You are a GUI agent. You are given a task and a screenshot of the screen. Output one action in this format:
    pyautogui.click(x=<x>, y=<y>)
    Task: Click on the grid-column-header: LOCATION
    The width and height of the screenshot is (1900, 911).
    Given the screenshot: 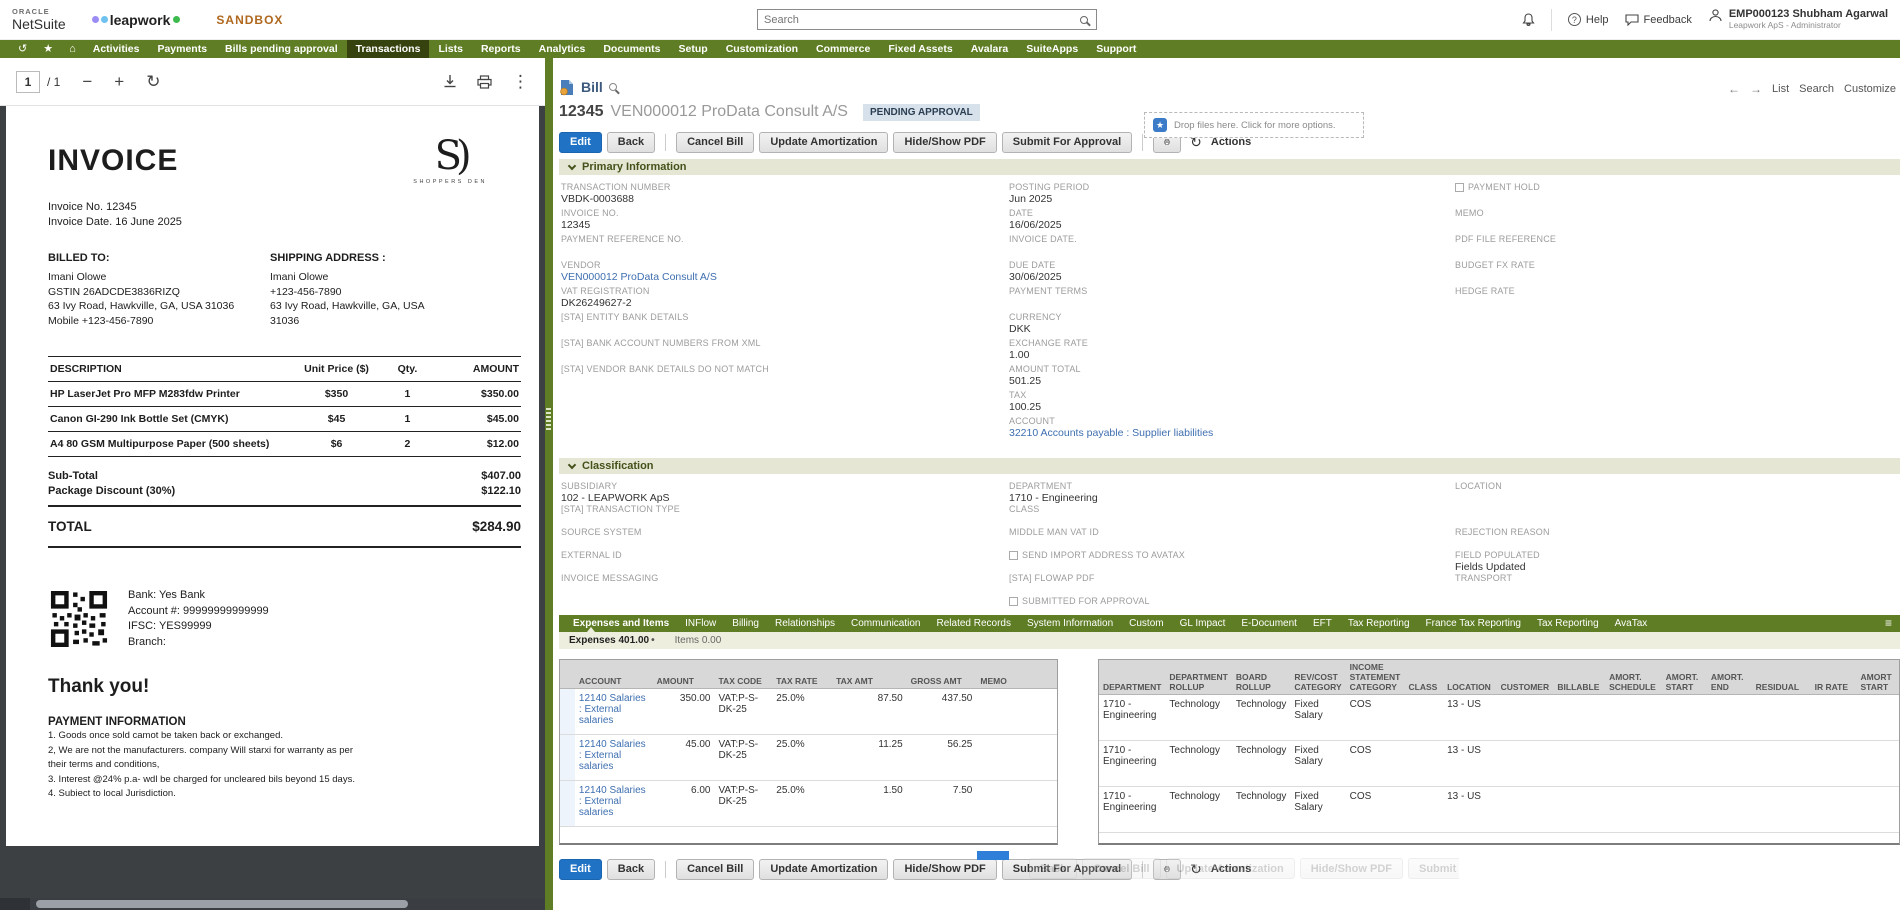 What is the action you would take?
    pyautogui.click(x=1470, y=677)
    